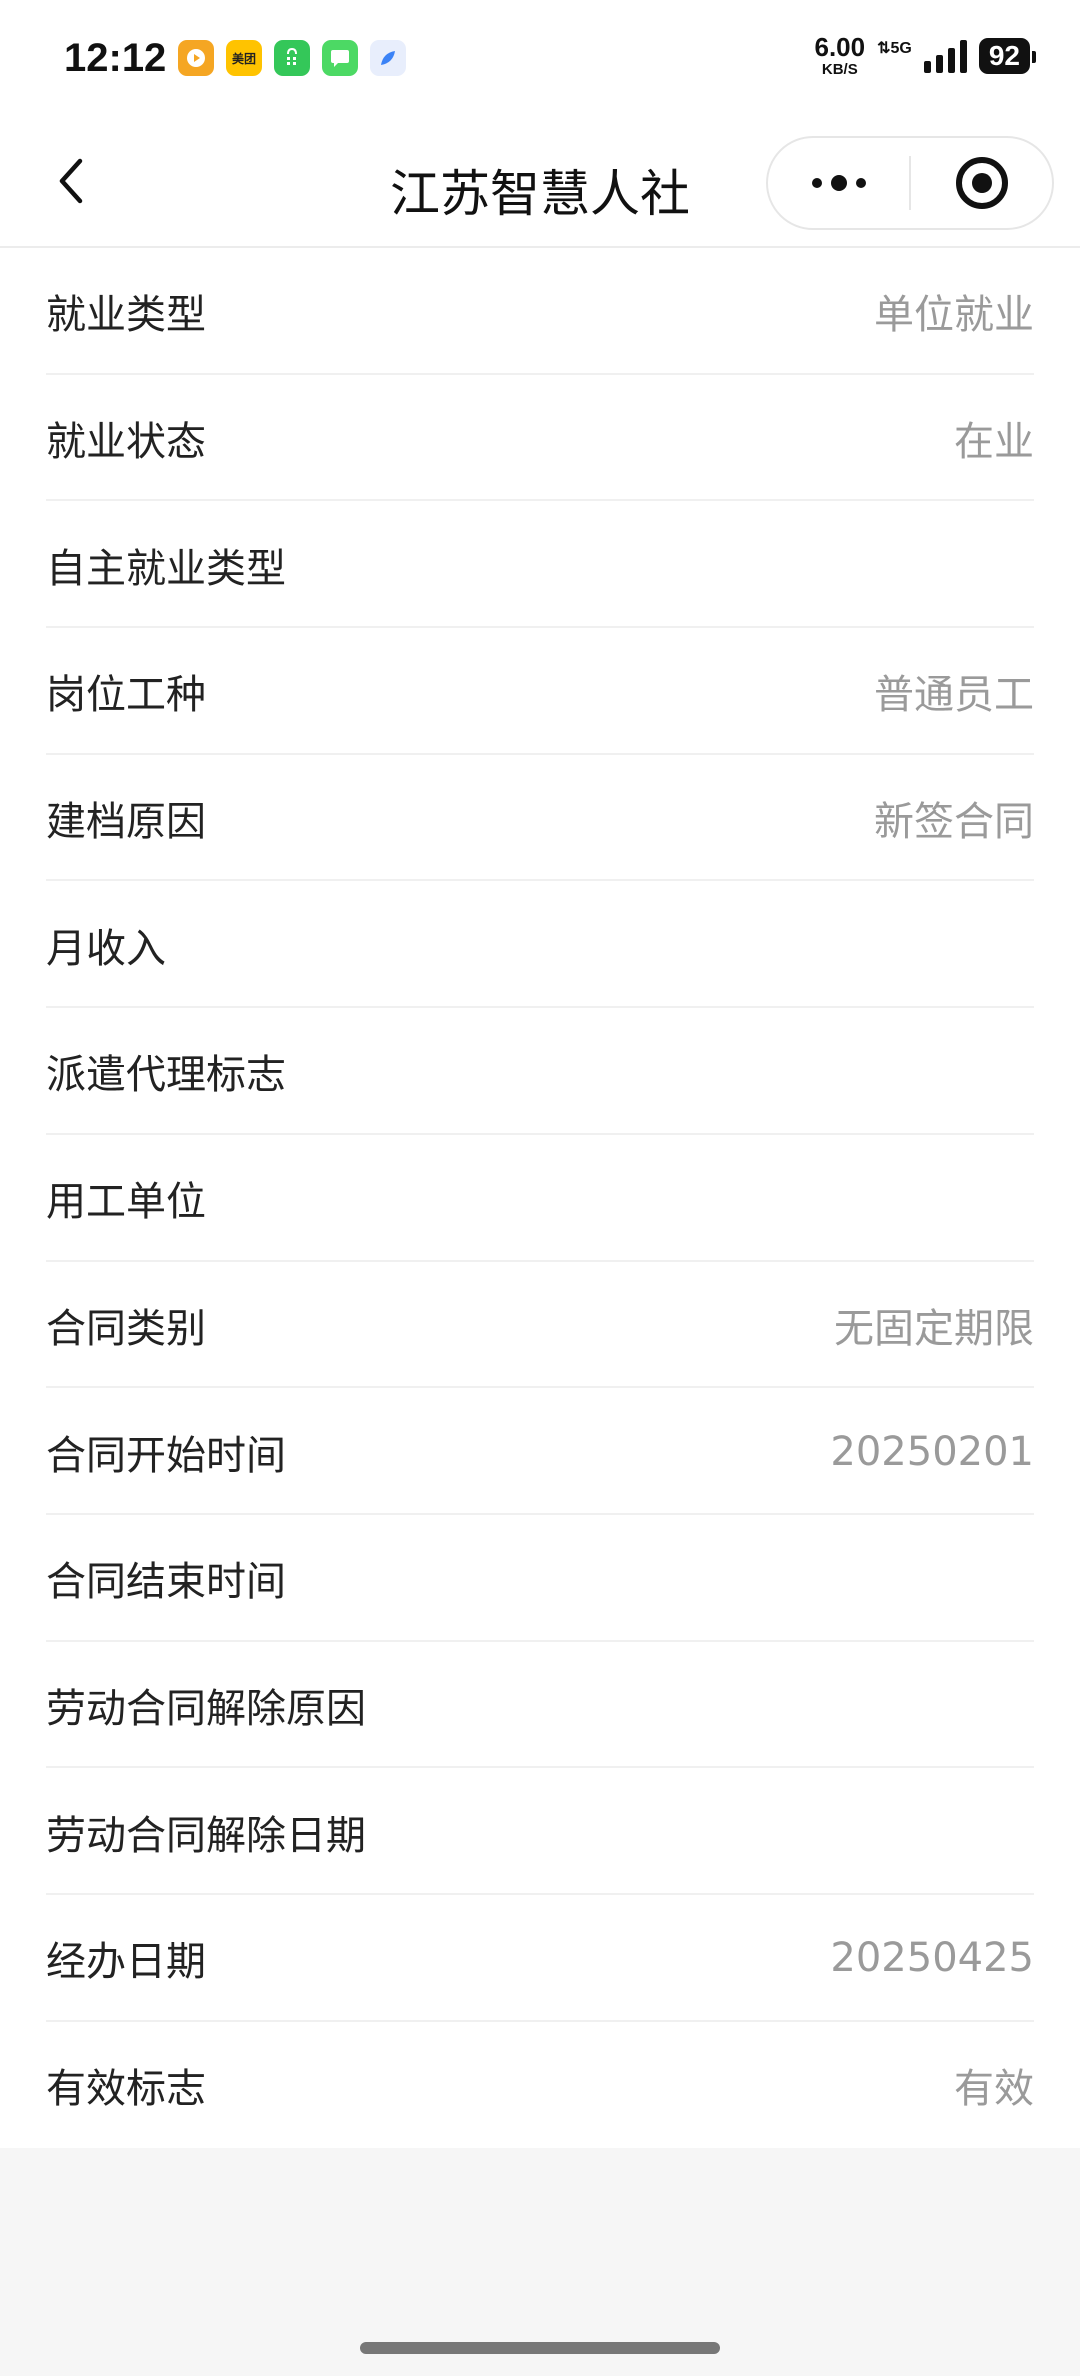 The height and width of the screenshot is (2376, 1080). Describe the element at coordinates (540, 311) in the screenshot. I see `field-row: 就业类型 单位就业` at that location.